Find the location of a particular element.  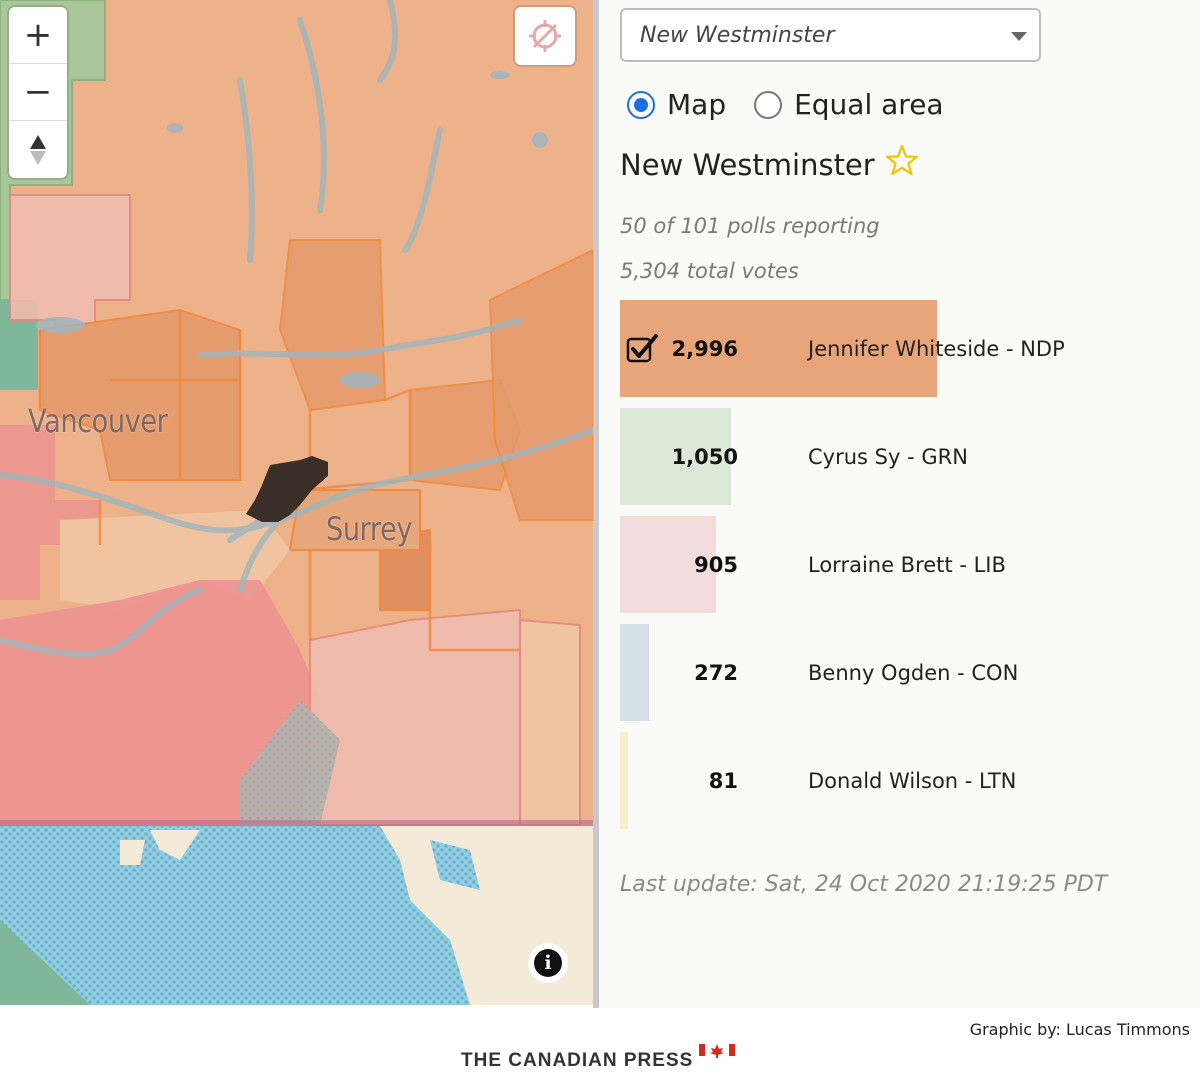

candidate-row: 1,050 Cyrus Sy - GRN is located at coordinates (900, 456).